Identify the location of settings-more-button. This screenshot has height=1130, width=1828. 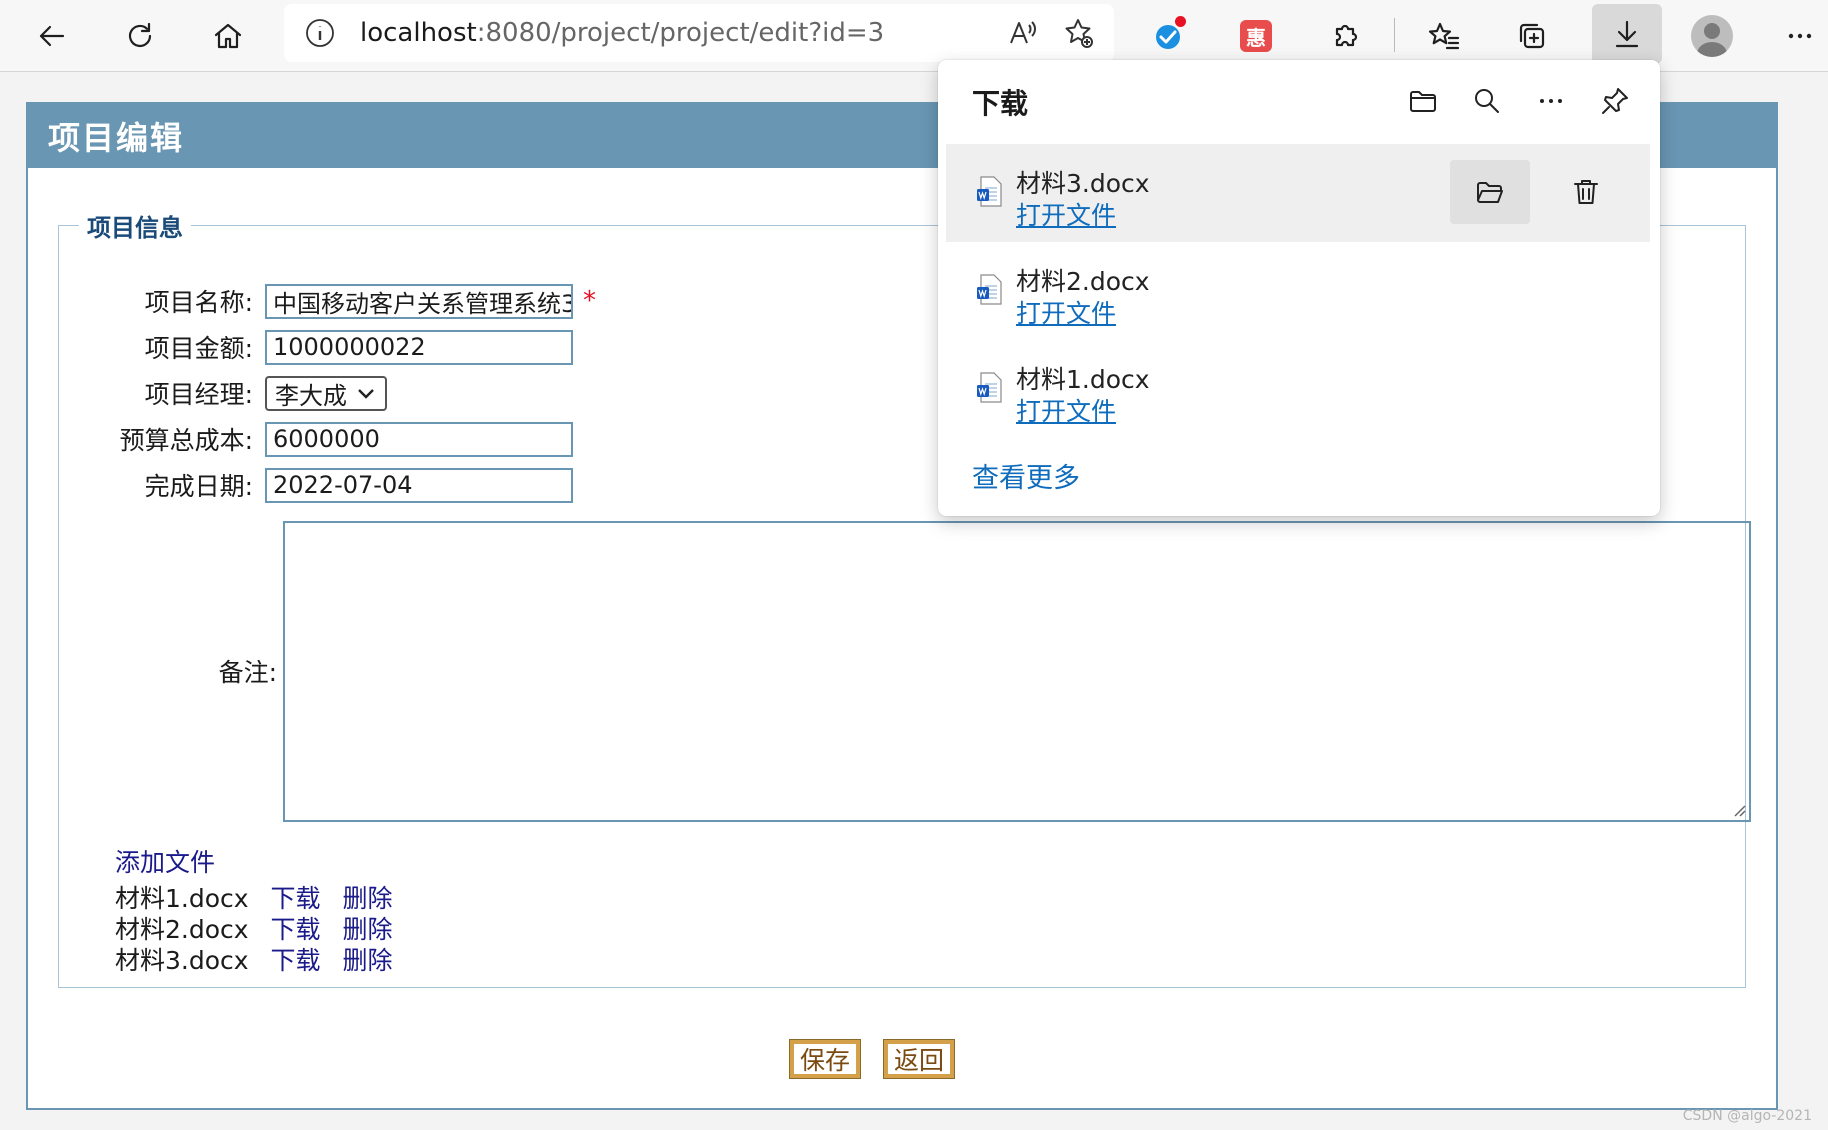
(1800, 36).